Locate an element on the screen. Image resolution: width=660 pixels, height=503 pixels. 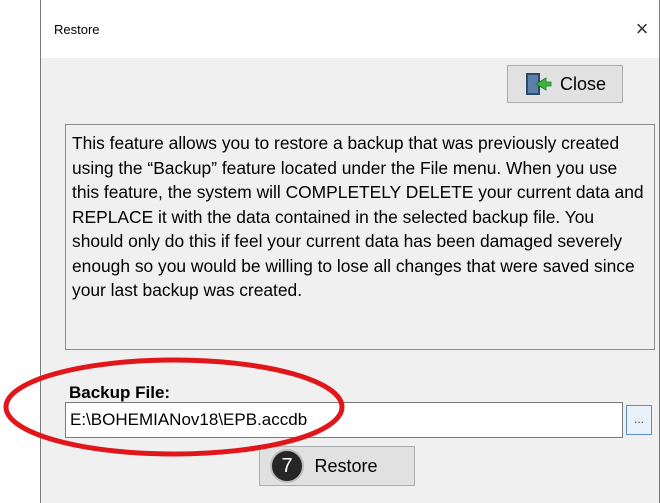
backup-file-input is located at coordinates (344, 420).